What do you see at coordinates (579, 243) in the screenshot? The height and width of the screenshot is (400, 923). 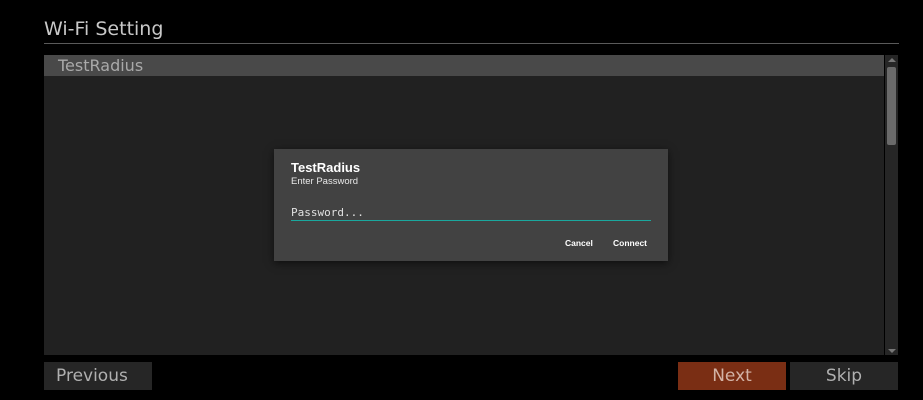 I see `cancel-button: Cancel` at bounding box center [579, 243].